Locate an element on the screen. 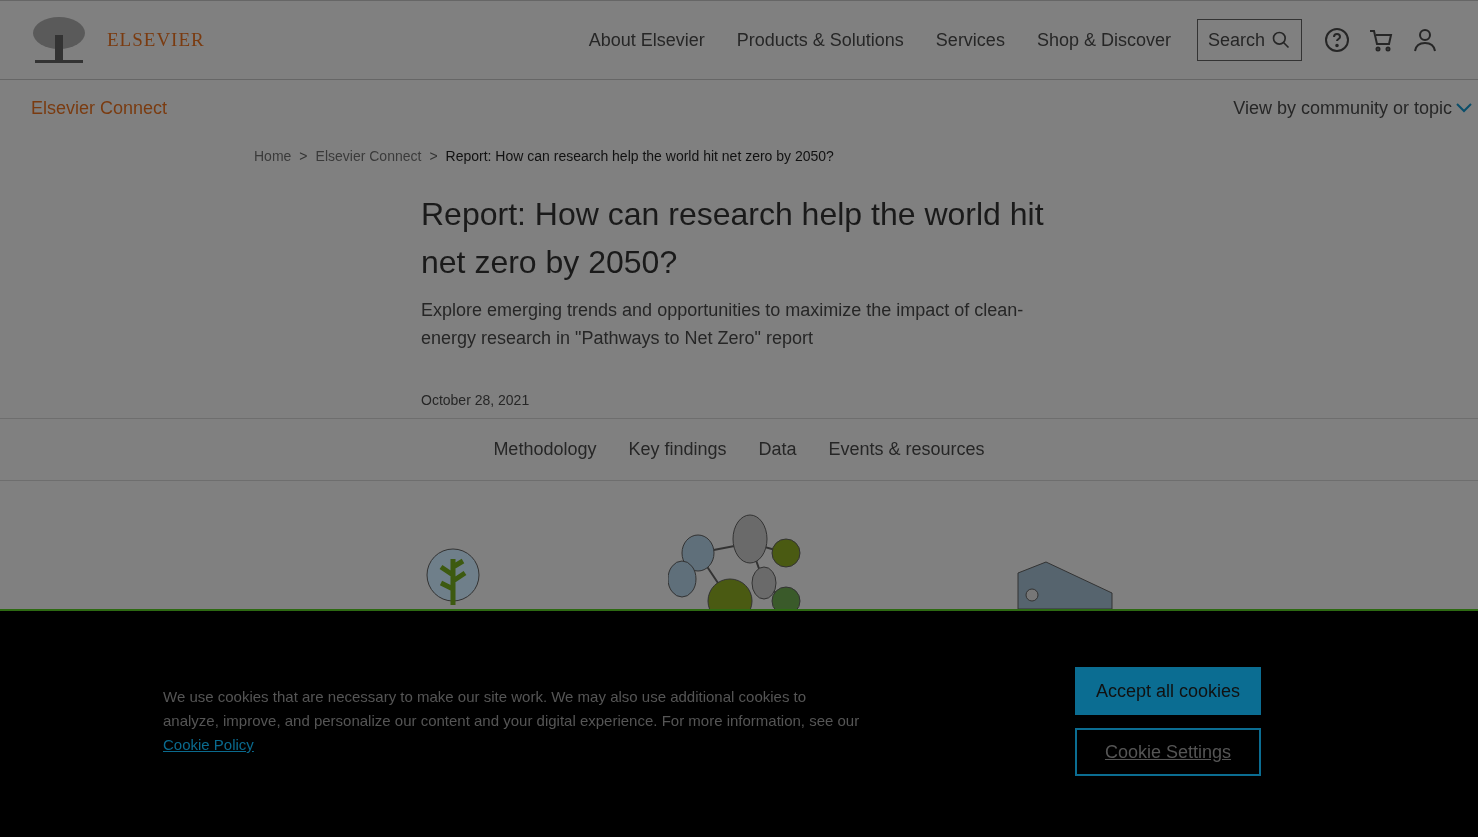 This screenshot has width=1478, height=837. article-title: Report: How can research help the world hit net zero by 2050? is located at coordinates (733, 238).